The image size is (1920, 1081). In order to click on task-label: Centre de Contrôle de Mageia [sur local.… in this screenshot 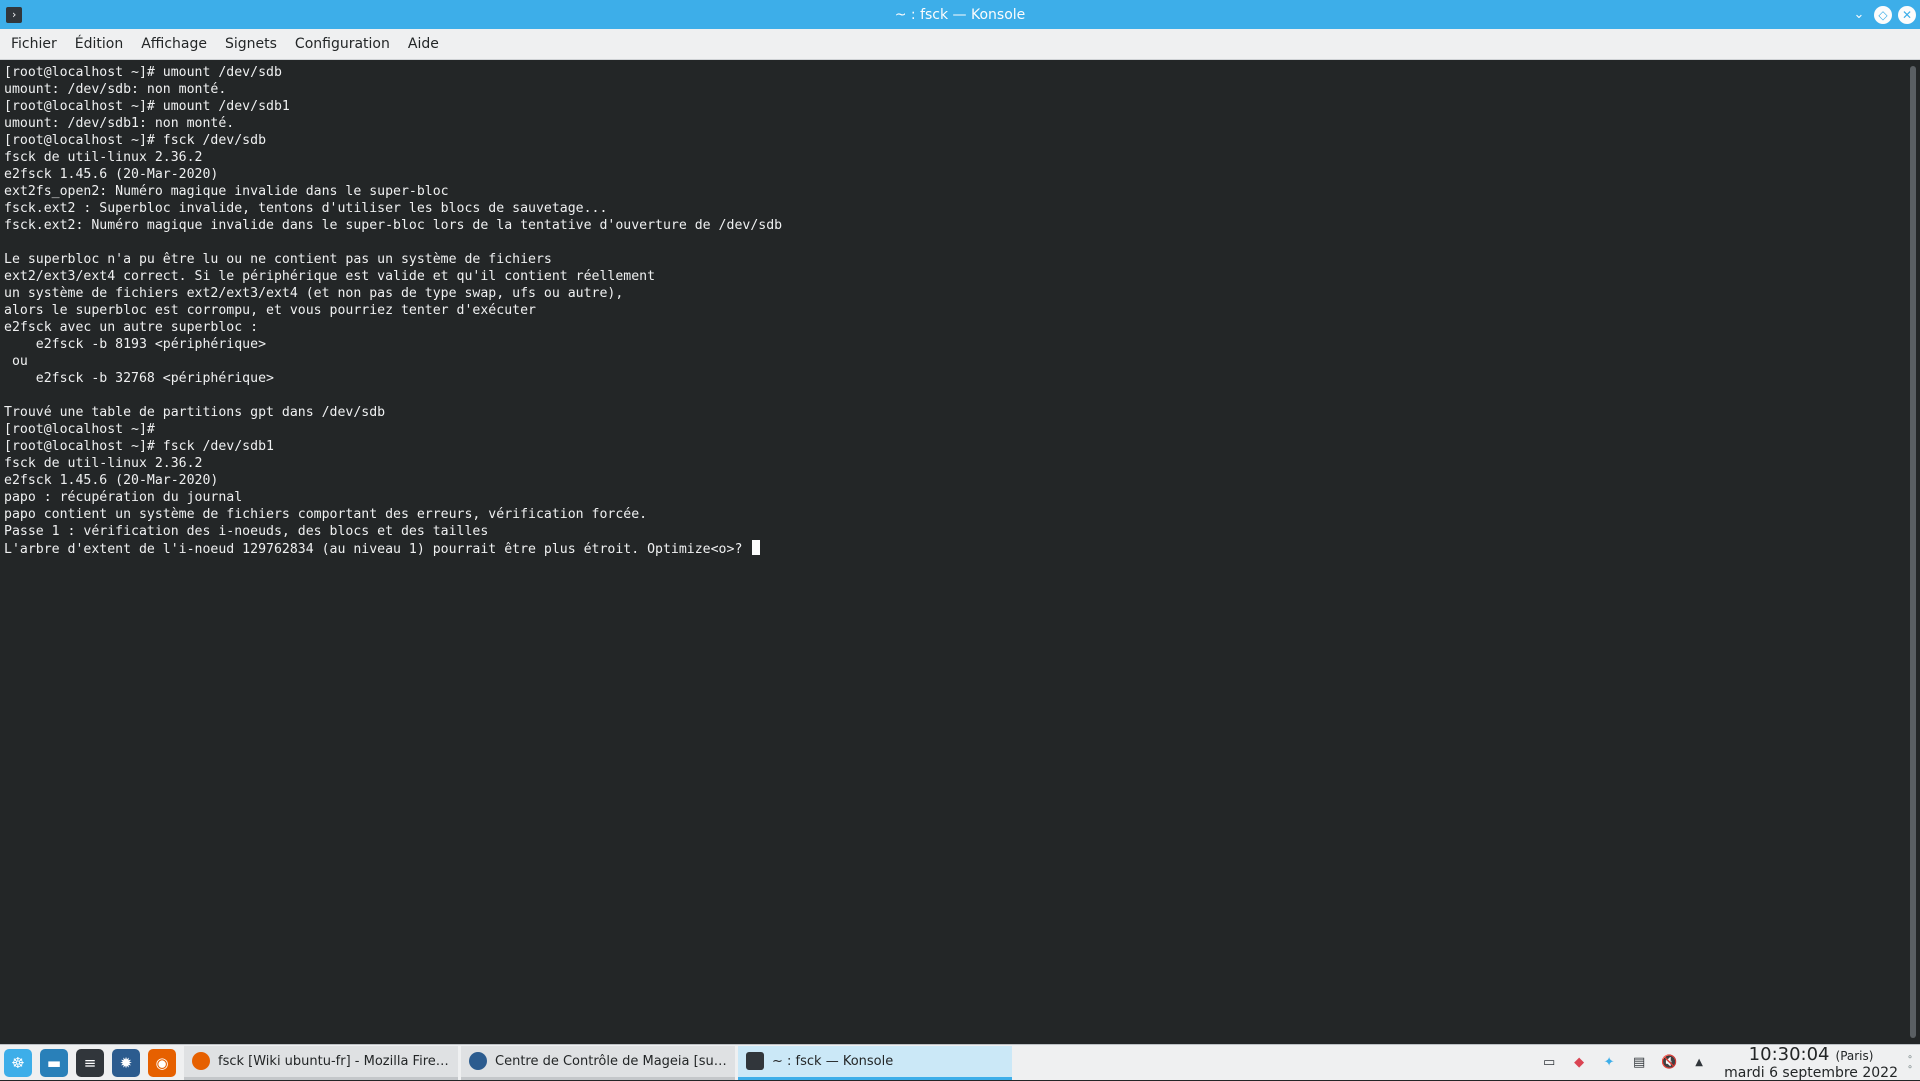, I will do `click(611, 1061)`.